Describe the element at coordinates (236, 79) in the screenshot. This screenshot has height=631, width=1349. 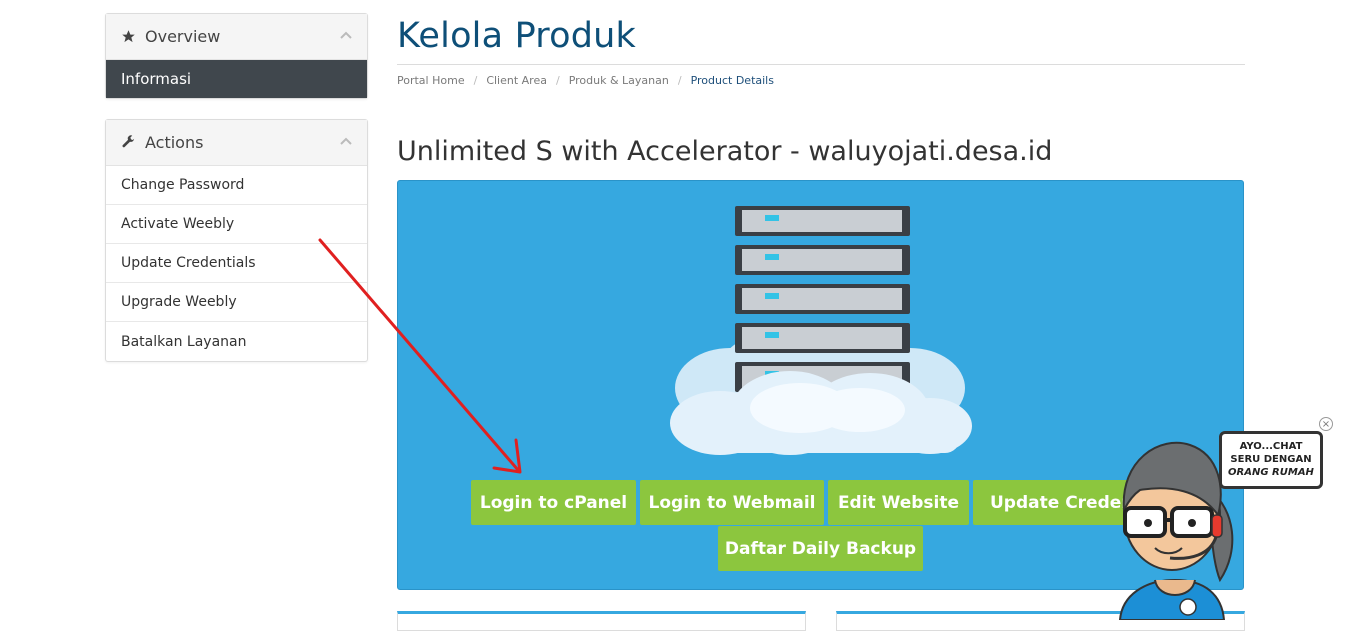
I see `sidebar-item-informasi: Informasi` at that location.